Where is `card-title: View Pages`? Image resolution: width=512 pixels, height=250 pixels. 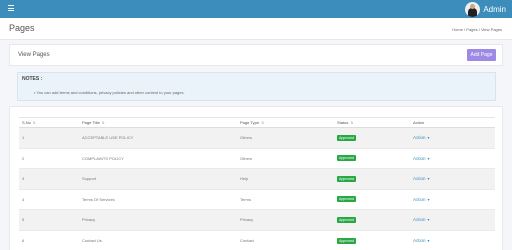
card-title: View Pages is located at coordinates (34, 55).